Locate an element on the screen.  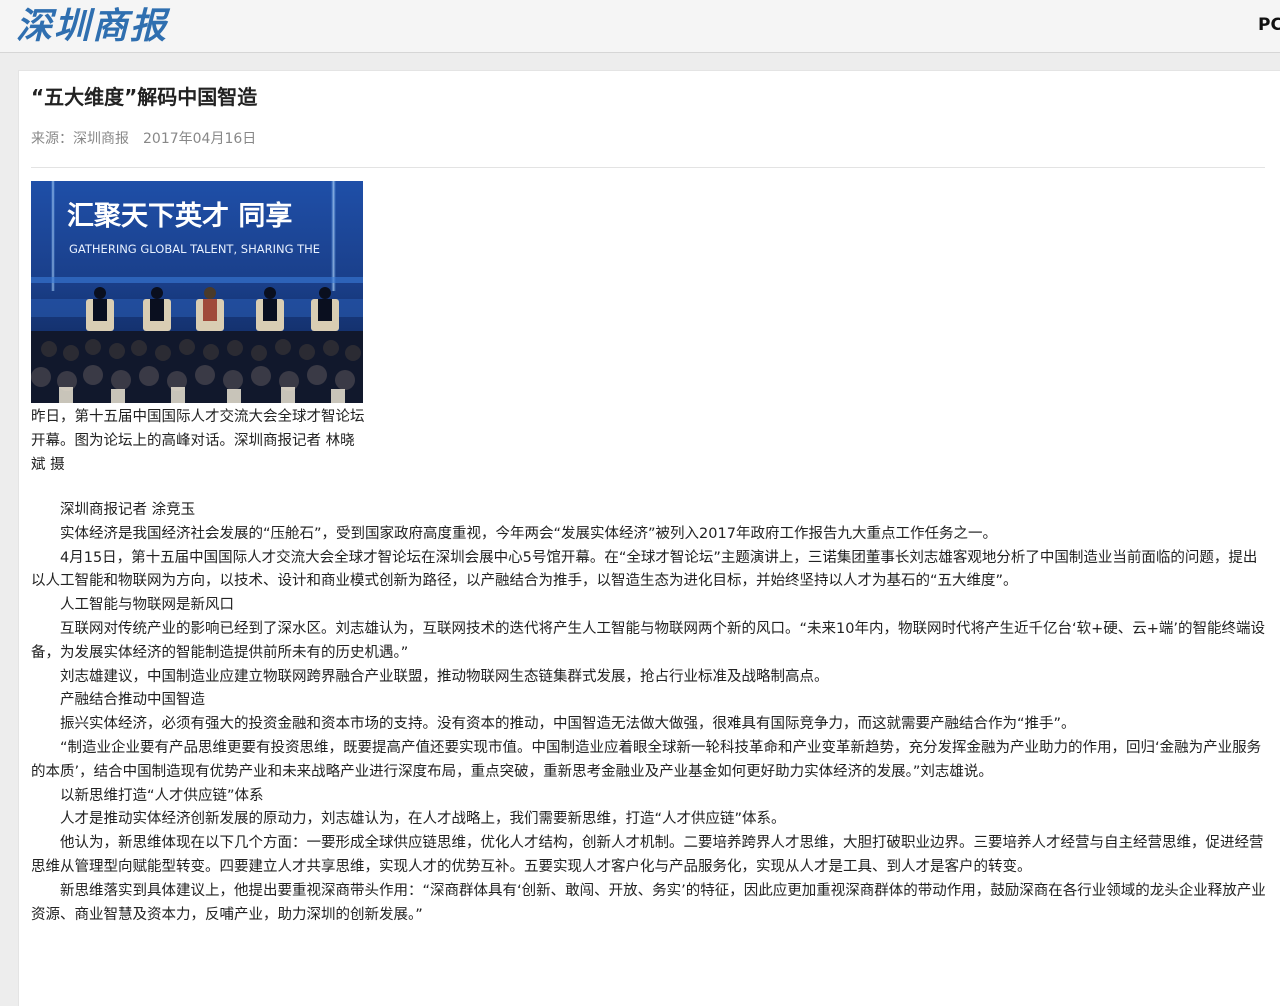
article-date: 2017年04月16日 is located at coordinates (200, 139).